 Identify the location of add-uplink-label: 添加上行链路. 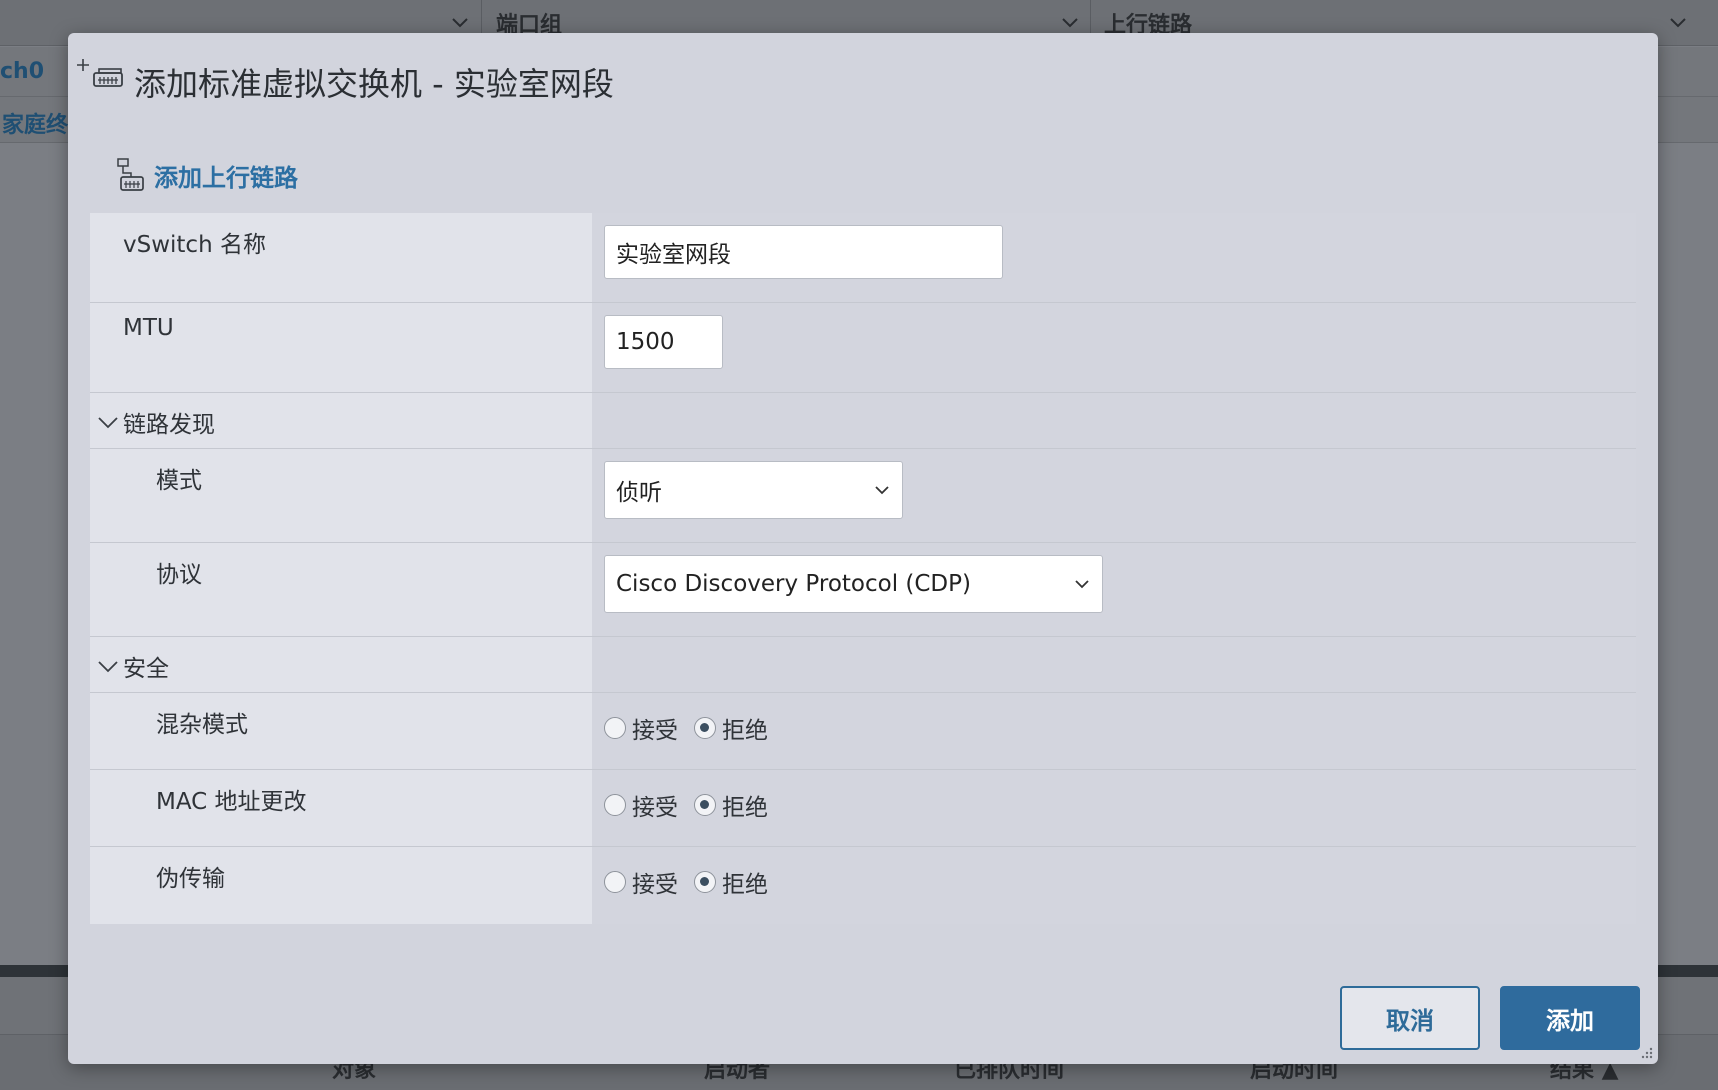
(226, 177).